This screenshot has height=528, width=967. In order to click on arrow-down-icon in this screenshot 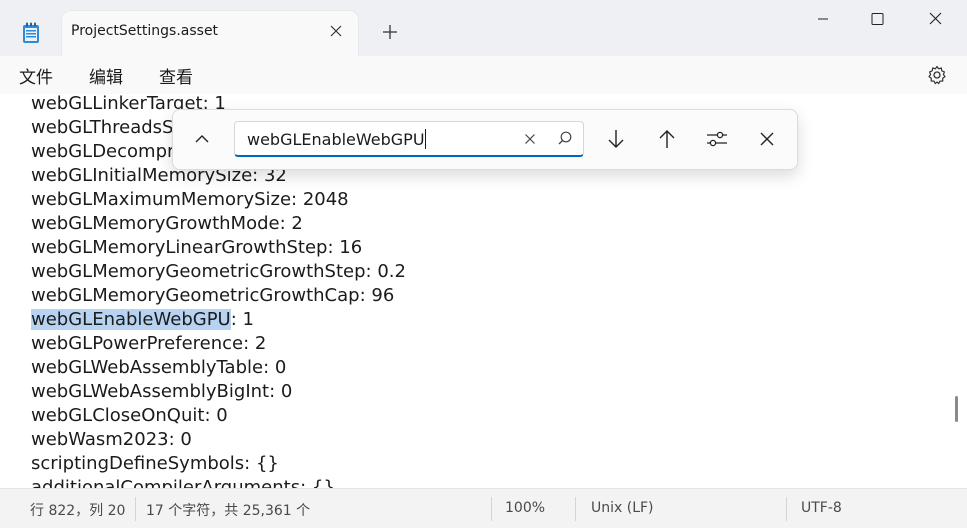, I will do `click(616, 139)`.